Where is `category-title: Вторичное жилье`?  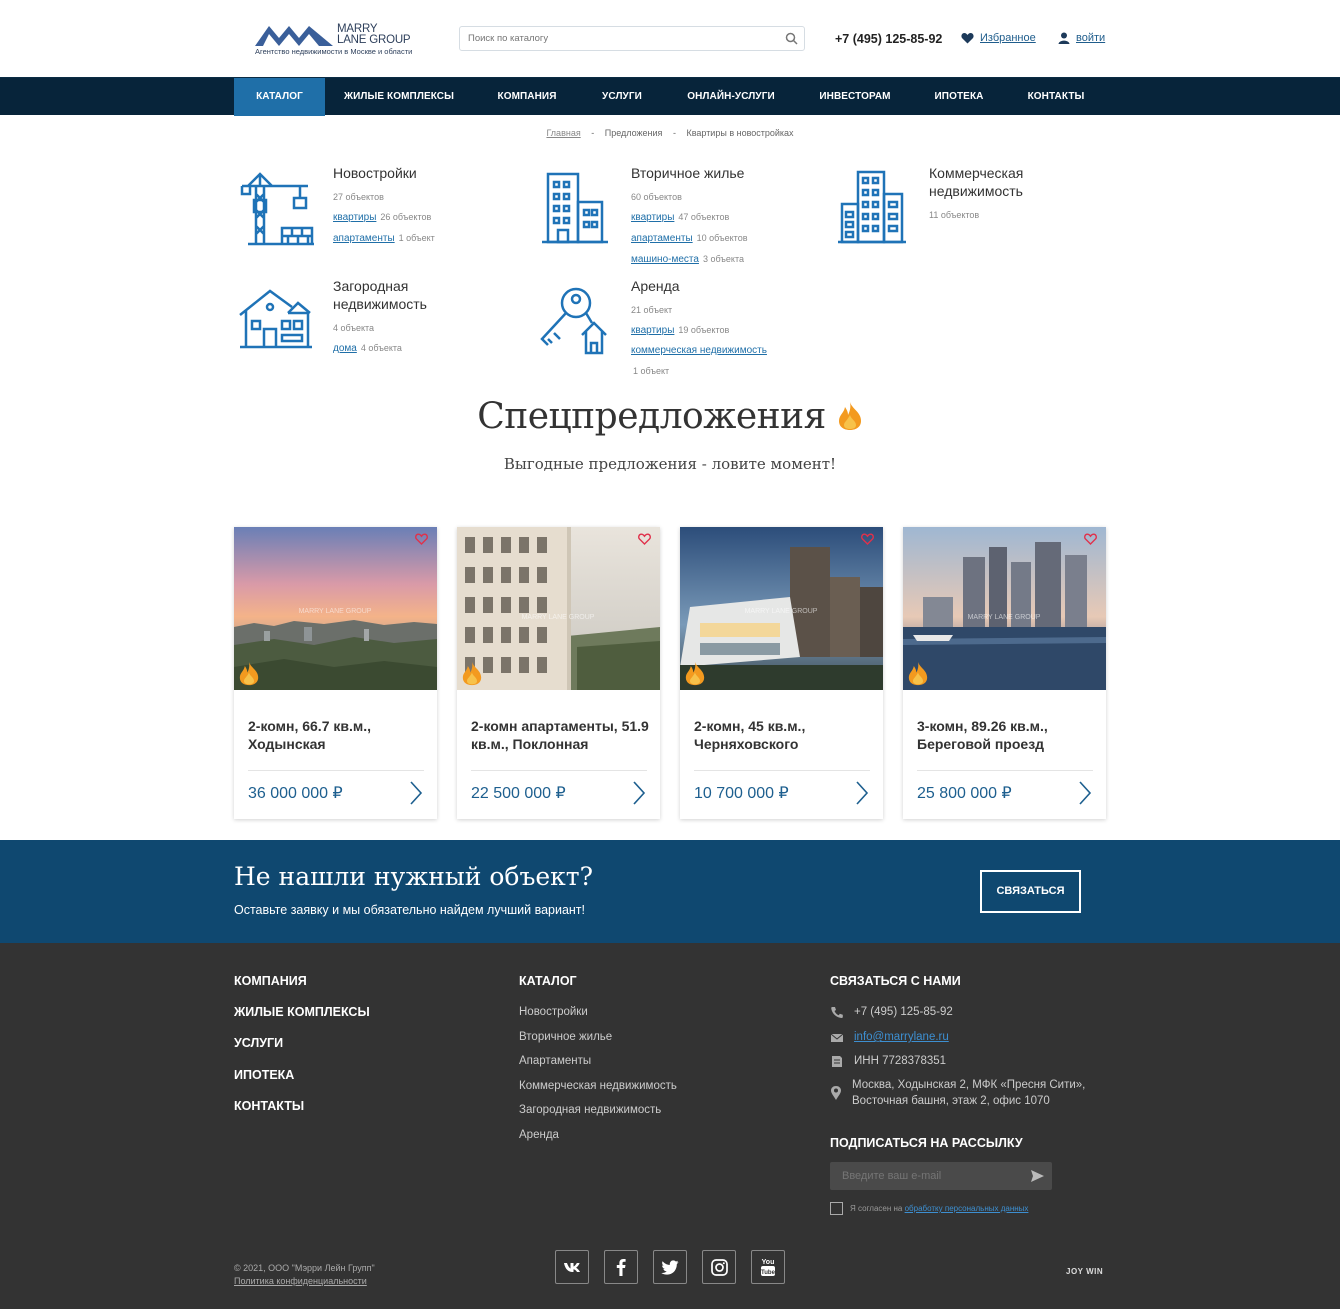
category-title: Вторичное жилье is located at coordinates (706, 173).